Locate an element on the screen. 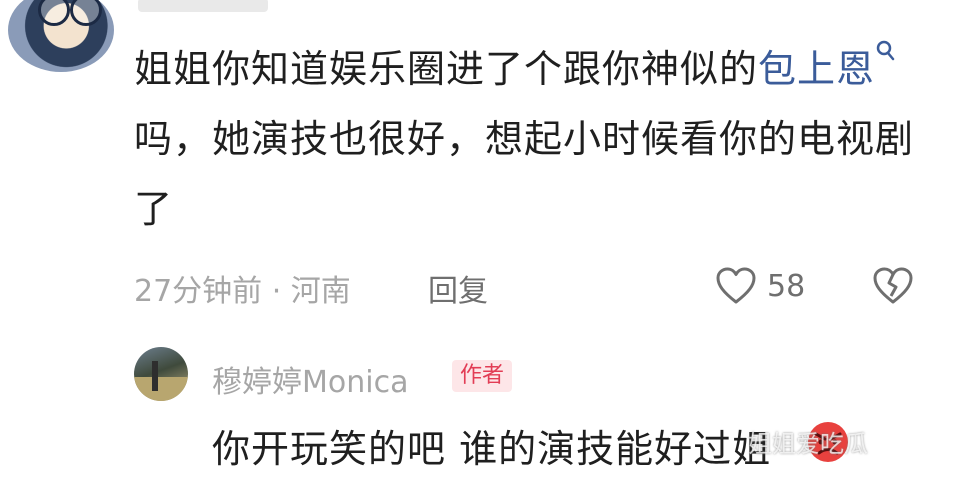 Image resolution: width=960 pixels, height=481 pixels. mention-link: 包上恩 is located at coordinates (827, 65).